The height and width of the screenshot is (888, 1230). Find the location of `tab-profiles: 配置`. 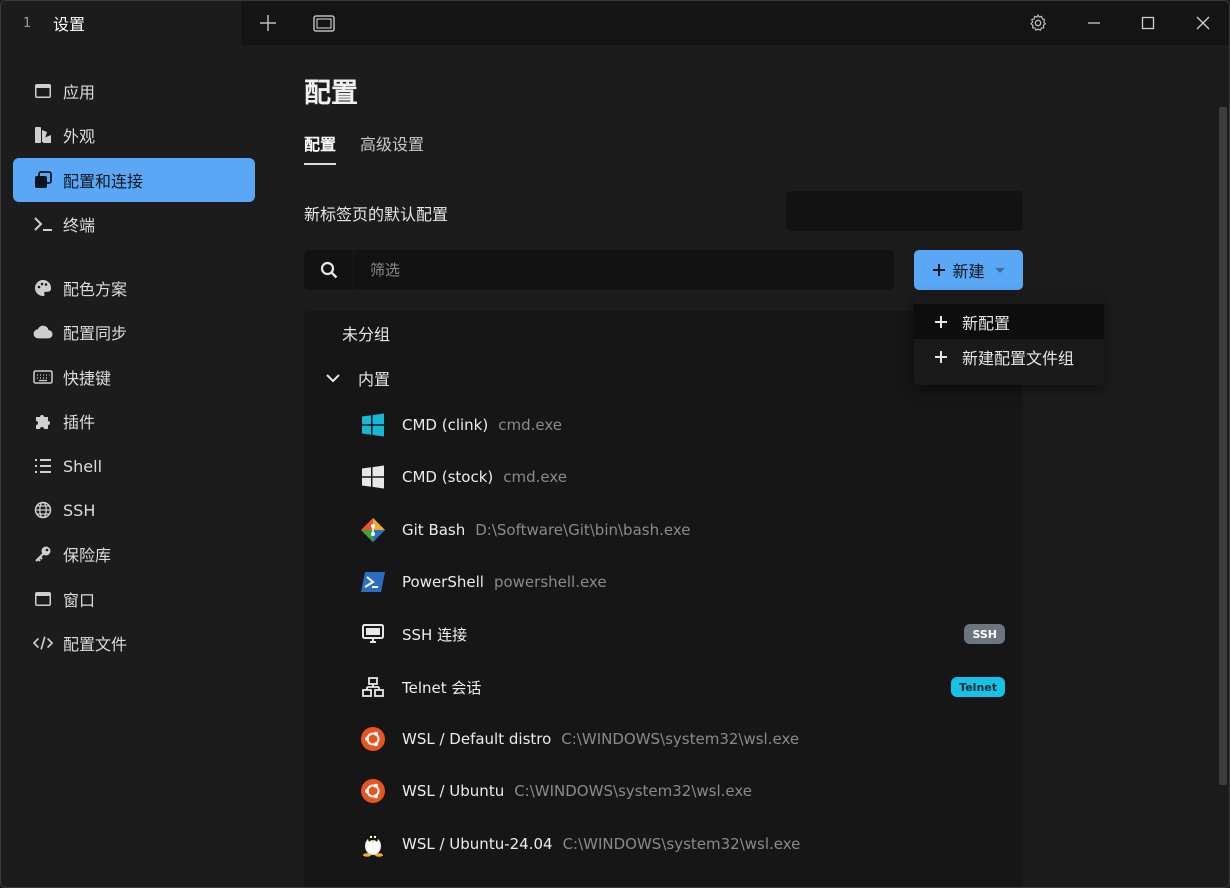

tab-profiles: 配置 is located at coordinates (320, 148).